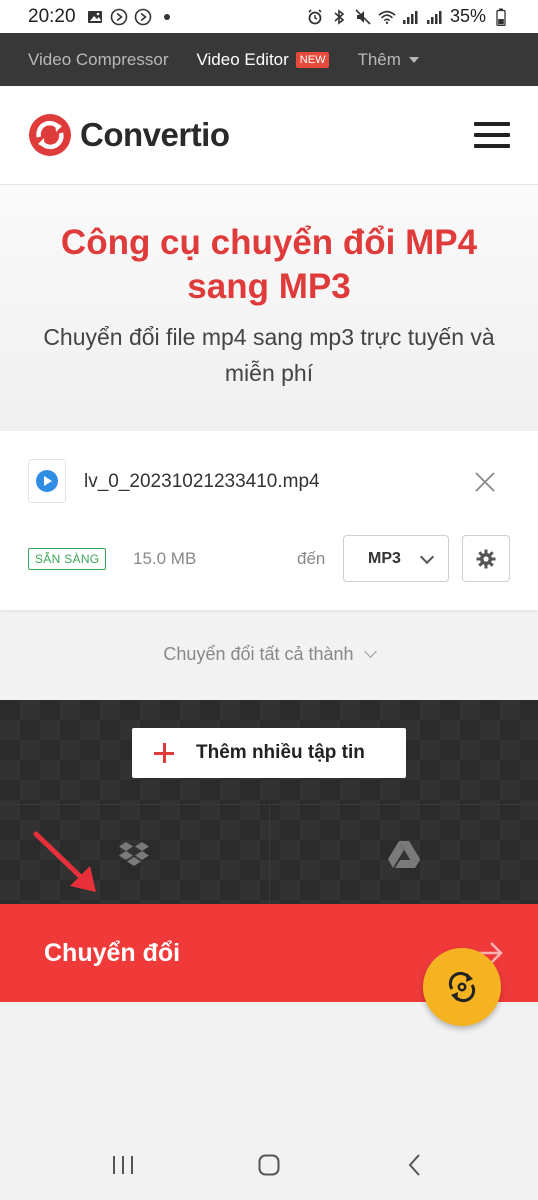  I want to click on media-icon, so click(119, 17).